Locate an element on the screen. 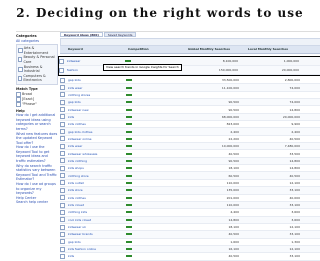 This screenshot has width=320, height=261. keyword-link: kidswear wholesale is located at coordinates (95, 154).